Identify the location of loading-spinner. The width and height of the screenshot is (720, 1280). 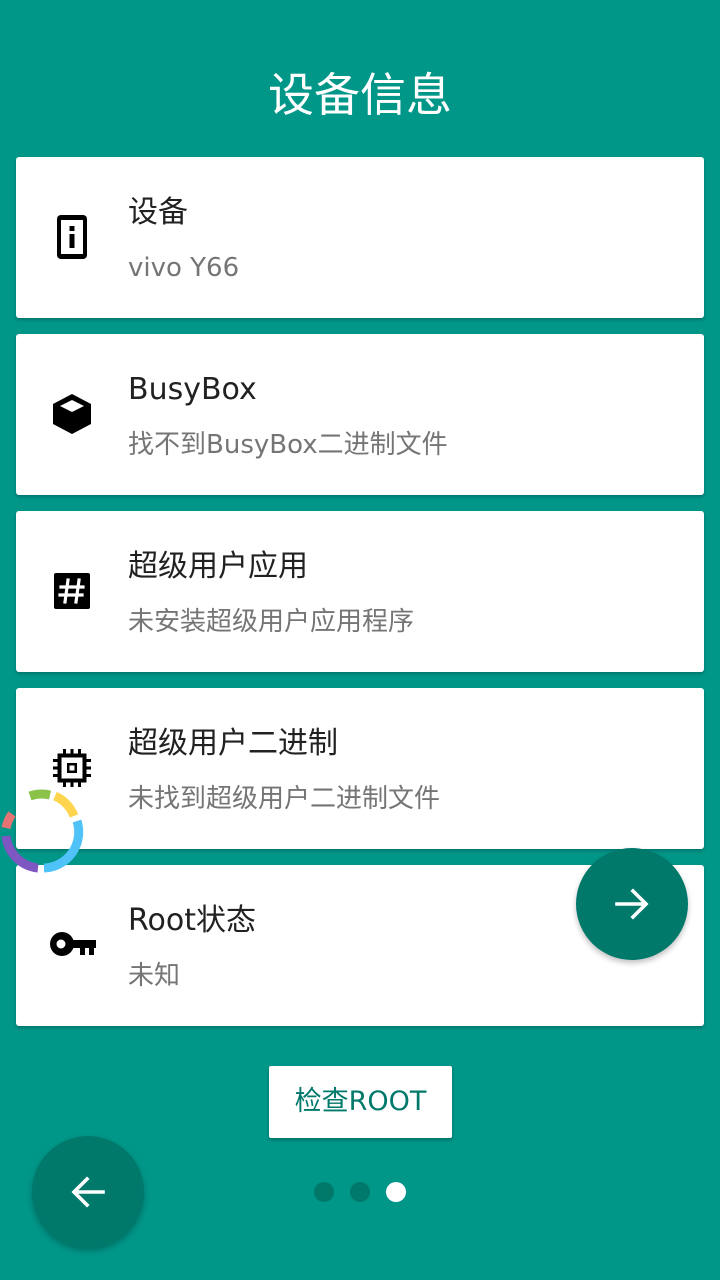
(43, 833).